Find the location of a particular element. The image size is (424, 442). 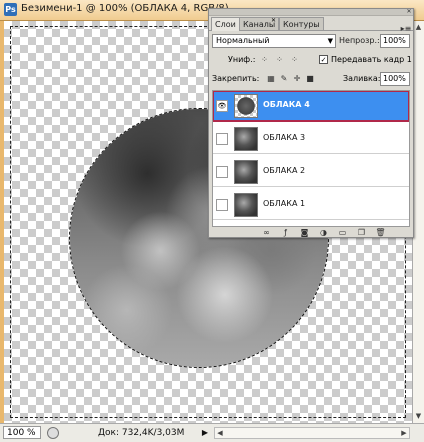

propagate-frame-checkbox: ✓ is located at coordinates (323, 59).